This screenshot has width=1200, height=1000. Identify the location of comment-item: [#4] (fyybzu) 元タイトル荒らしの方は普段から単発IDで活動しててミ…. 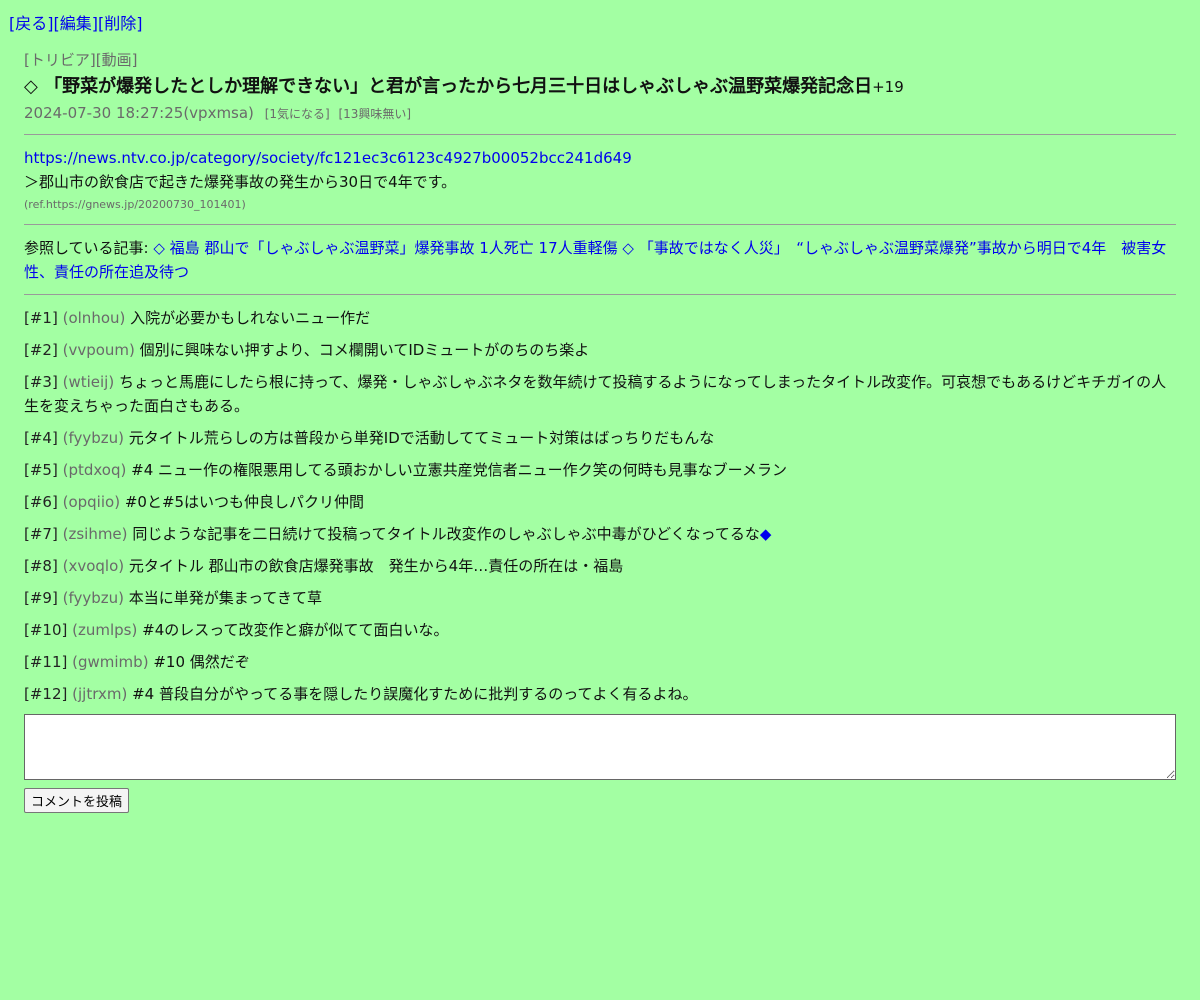
(600, 438).